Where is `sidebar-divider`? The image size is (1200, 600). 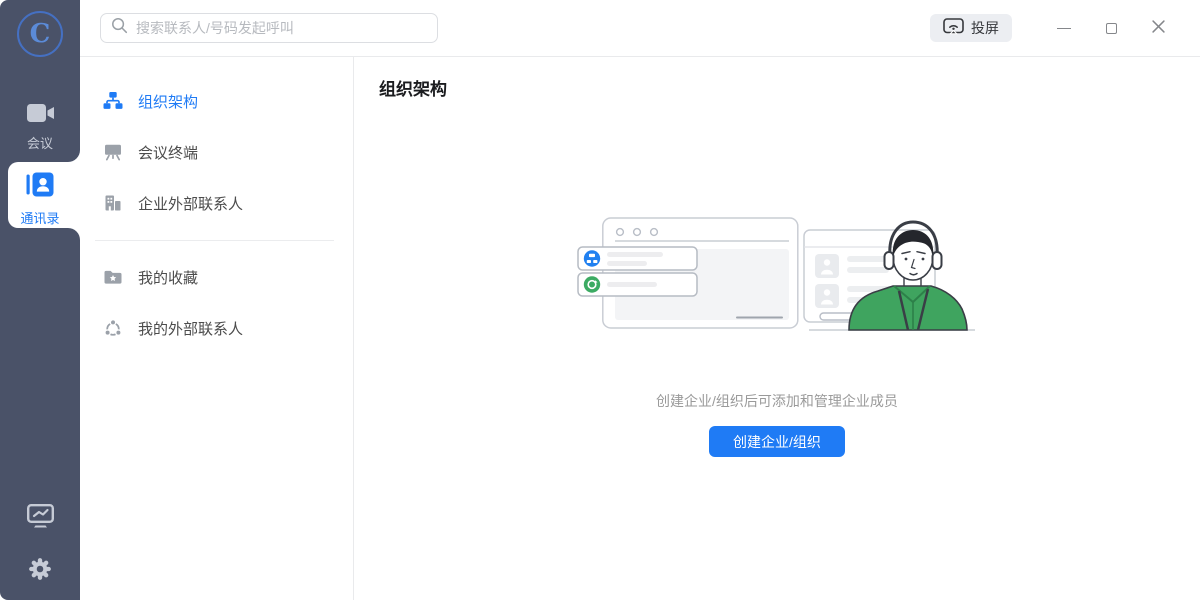 sidebar-divider is located at coordinates (214, 240).